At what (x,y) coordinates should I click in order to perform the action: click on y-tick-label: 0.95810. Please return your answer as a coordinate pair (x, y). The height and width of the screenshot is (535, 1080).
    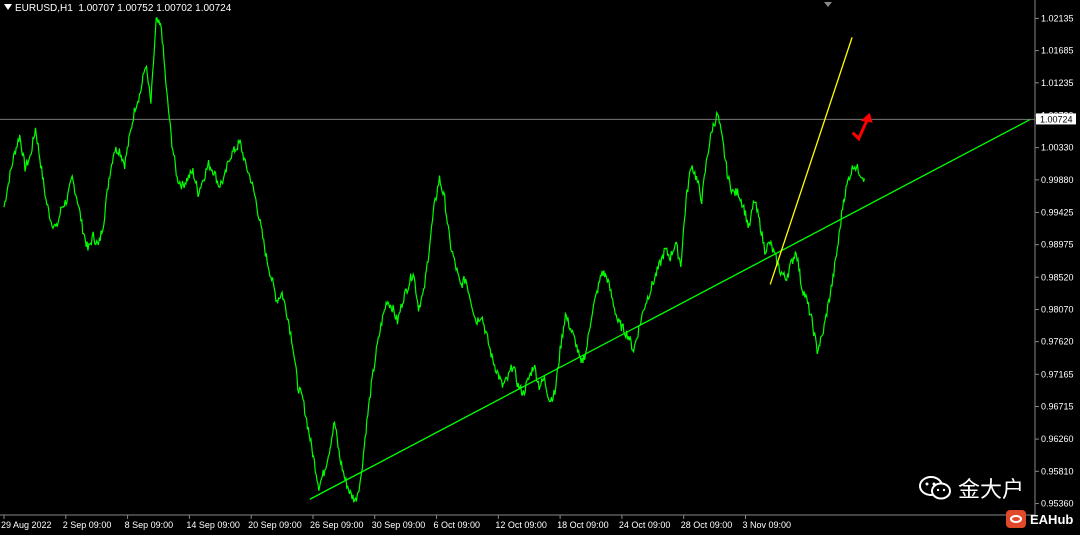
    Looking at the image, I should click on (1057, 471).